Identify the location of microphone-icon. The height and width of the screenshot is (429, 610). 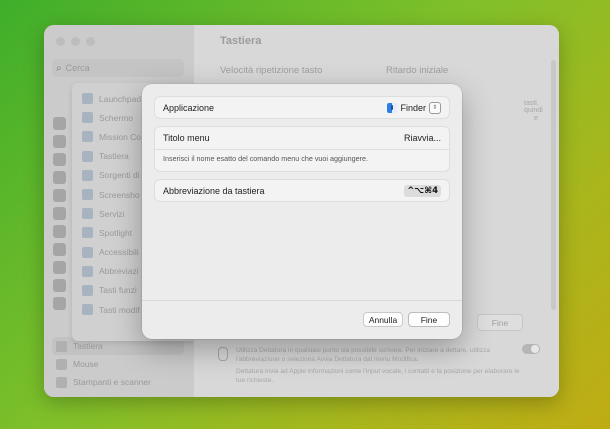
(223, 354).